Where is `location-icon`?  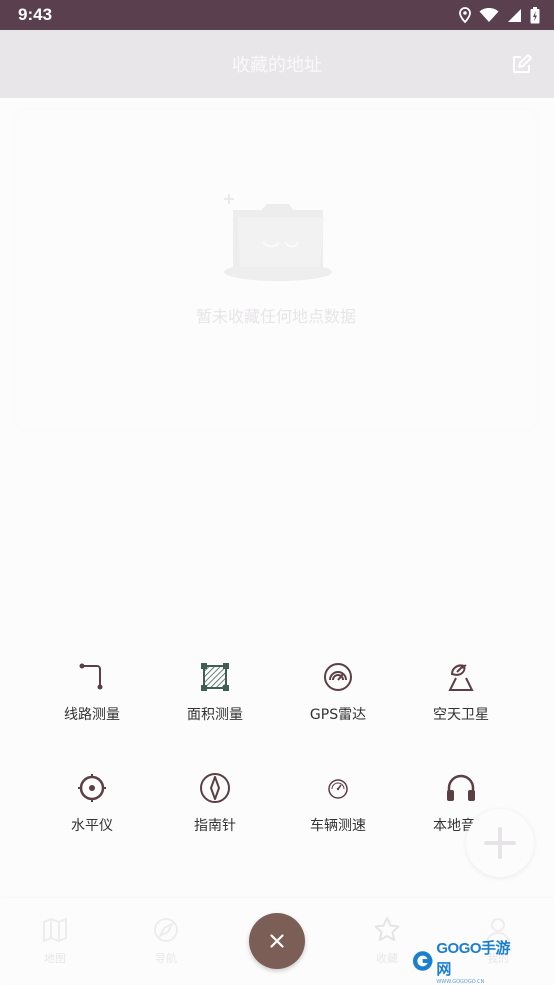
location-icon is located at coordinates (465, 15).